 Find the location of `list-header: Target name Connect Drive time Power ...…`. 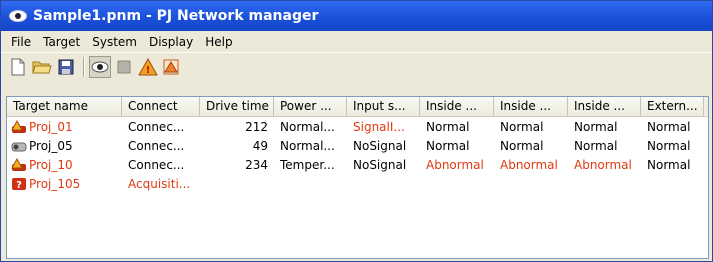

list-header: Target name Connect Drive time Power ...… is located at coordinates (357, 107).